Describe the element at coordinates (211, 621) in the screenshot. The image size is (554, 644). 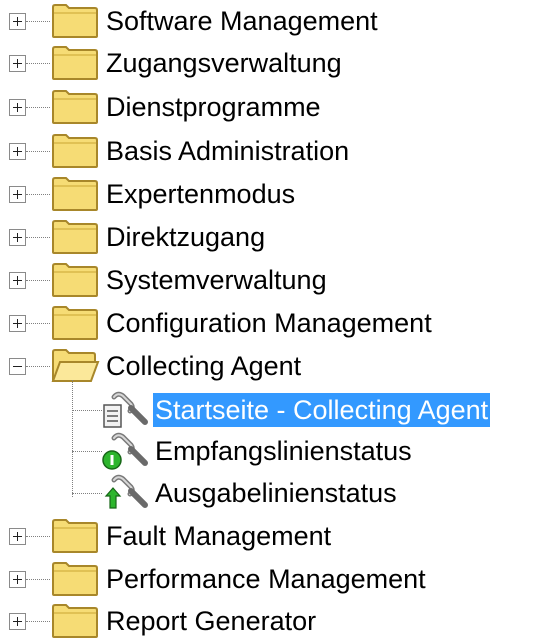
I see `tree-item-label: Report Generator` at that location.